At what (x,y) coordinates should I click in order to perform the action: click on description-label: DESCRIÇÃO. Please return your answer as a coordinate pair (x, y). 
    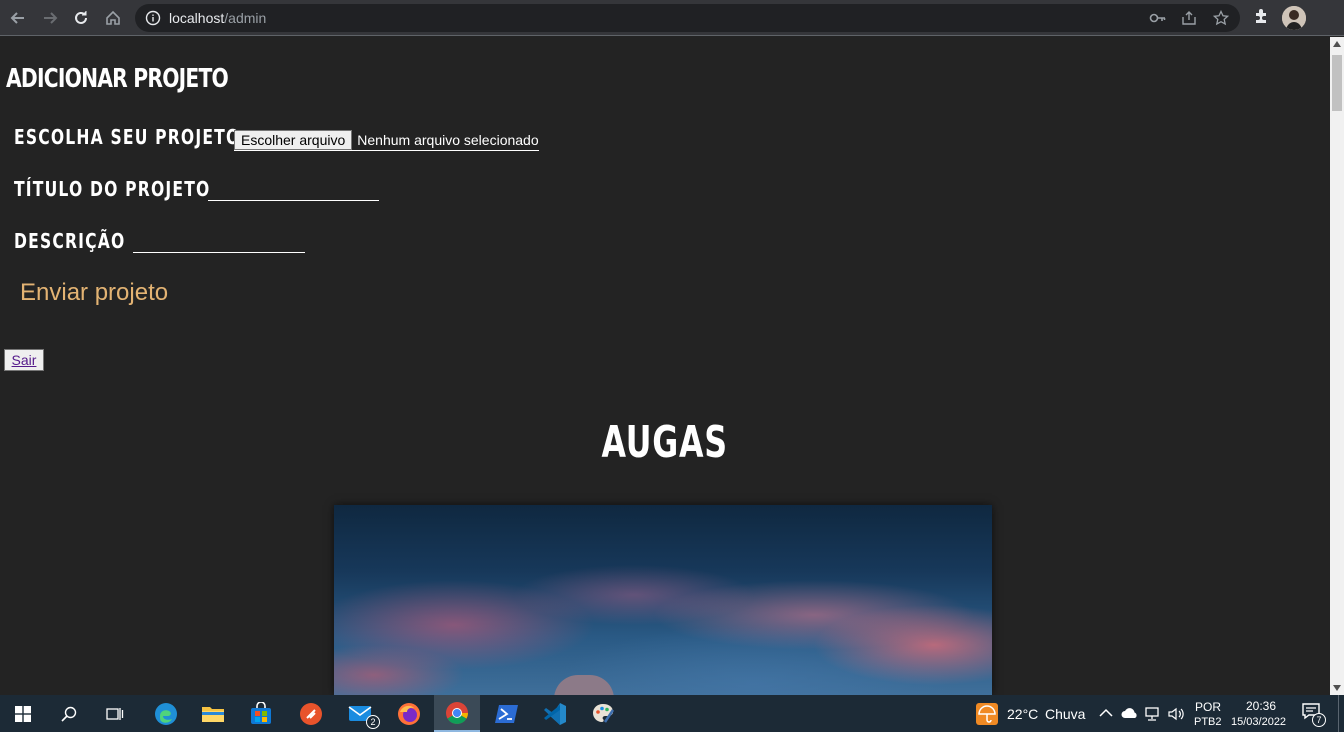
    Looking at the image, I should click on (70, 241).